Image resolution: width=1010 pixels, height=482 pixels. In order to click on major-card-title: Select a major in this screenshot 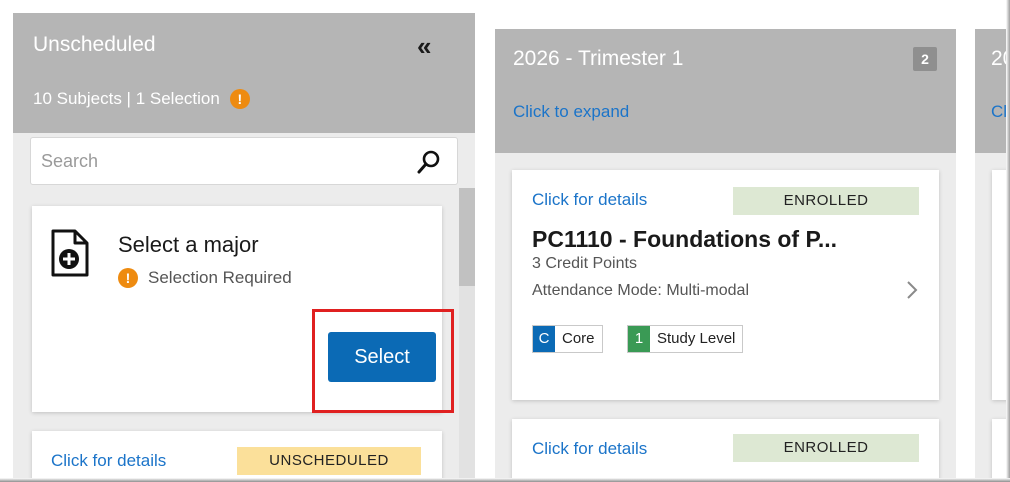, I will do `click(188, 244)`.